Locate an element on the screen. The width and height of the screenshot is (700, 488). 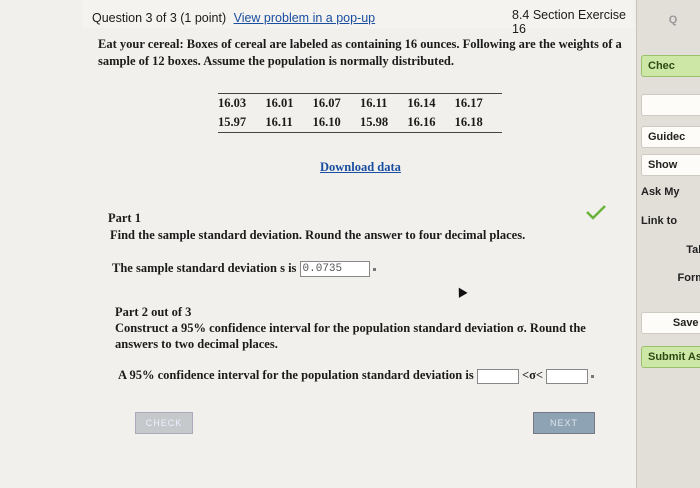
question-number: Question 3 of 3 (1 point) is located at coordinates (159, 18).